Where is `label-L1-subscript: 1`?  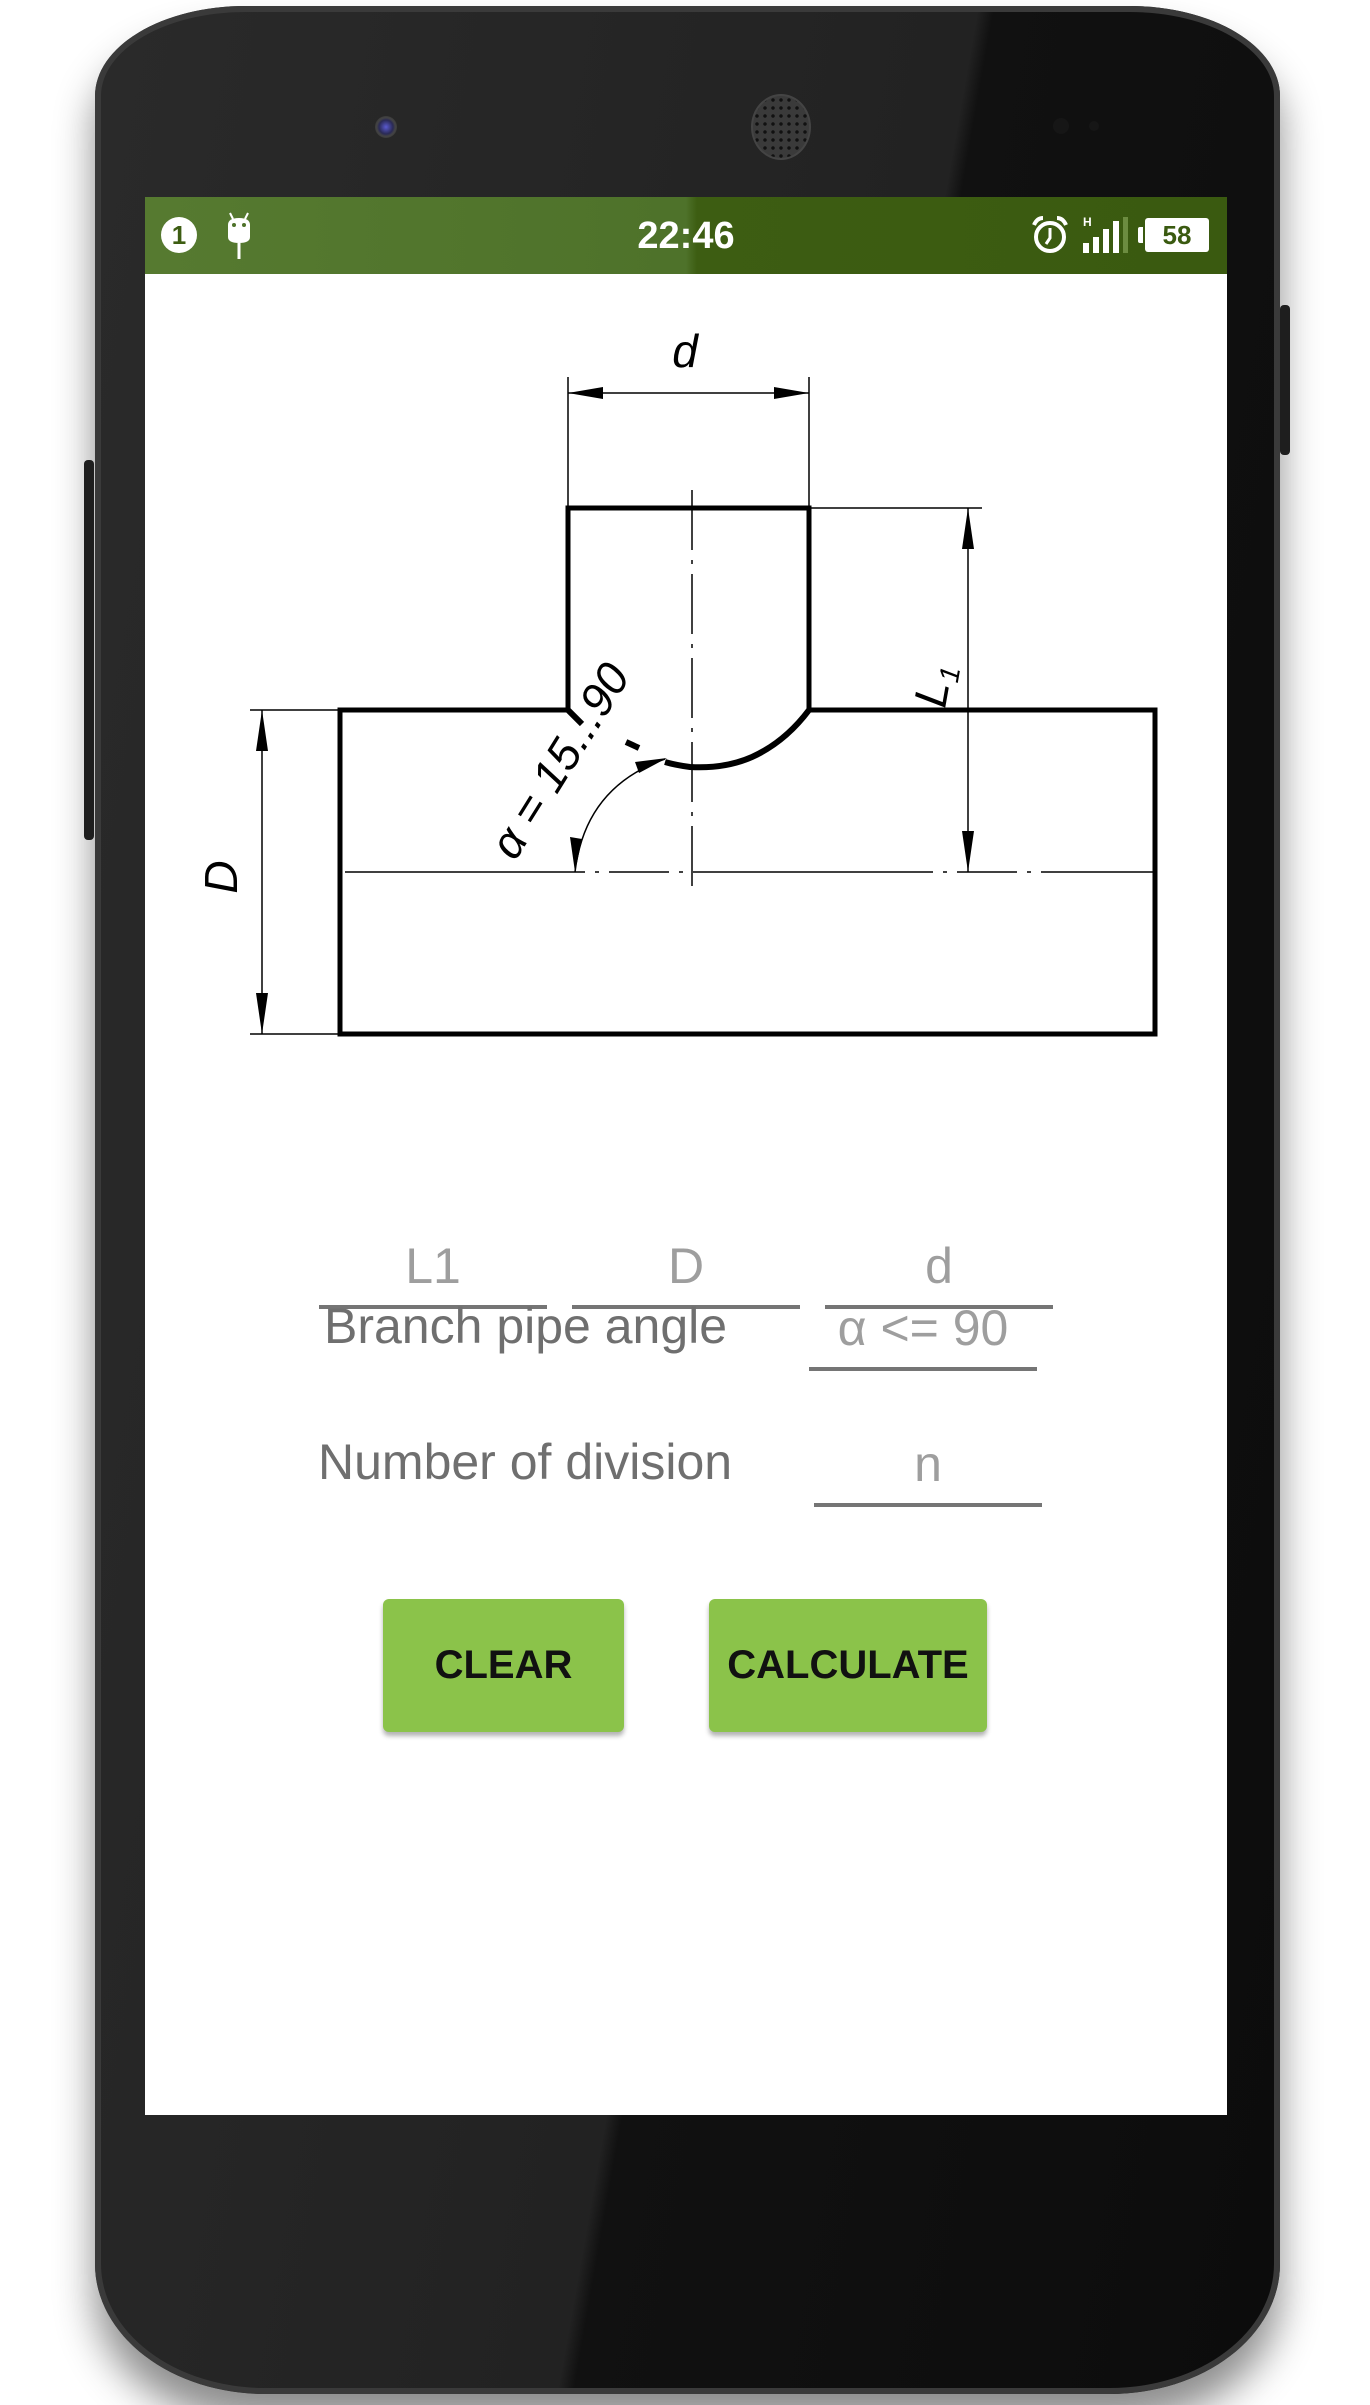
label-L1-subscript: 1 is located at coordinates (949, 674).